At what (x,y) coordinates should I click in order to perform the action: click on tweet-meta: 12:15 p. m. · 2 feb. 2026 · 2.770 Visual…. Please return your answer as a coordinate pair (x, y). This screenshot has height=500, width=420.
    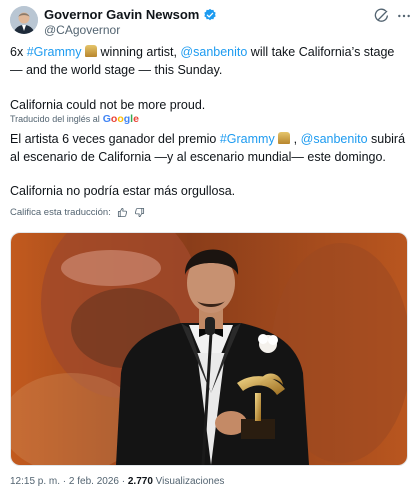
    Looking at the image, I should click on (117, 481).